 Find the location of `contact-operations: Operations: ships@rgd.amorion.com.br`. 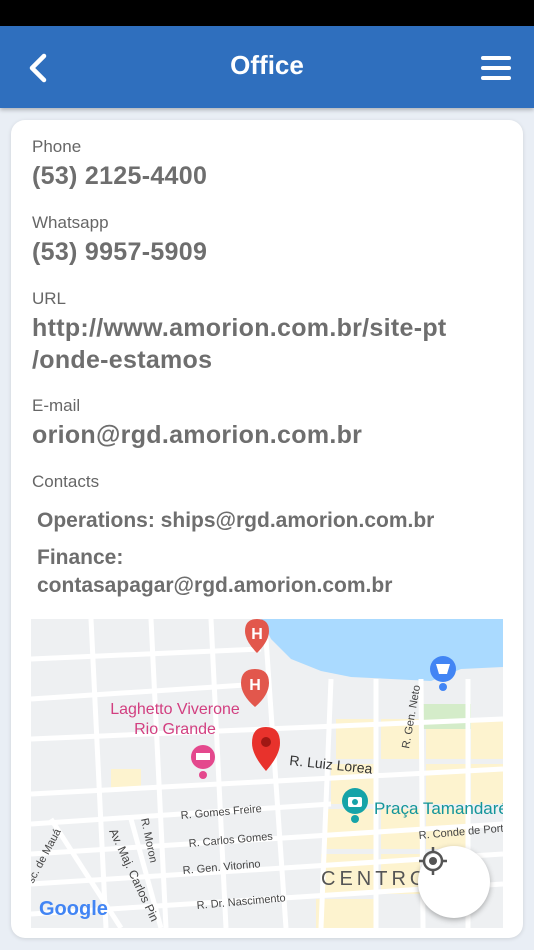

contact-operations: Operations: ships@rgd.amorion.com.br is located at coordinates (272, 521).